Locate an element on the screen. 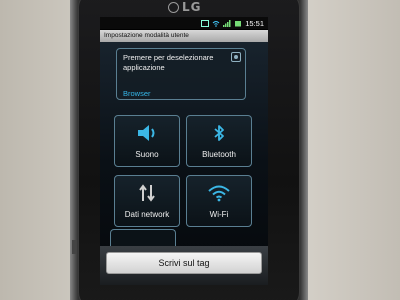  nfc-status-icon is located at coordinates (205, 23).